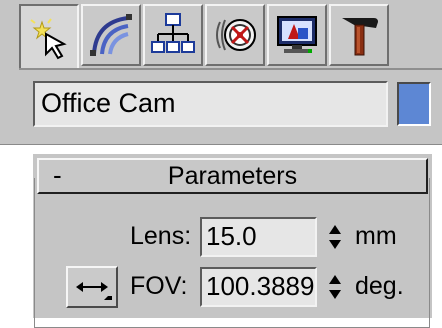  Describe the element at coordinates (230, 69) in the screenshot. I see `tab-separator` at that location.